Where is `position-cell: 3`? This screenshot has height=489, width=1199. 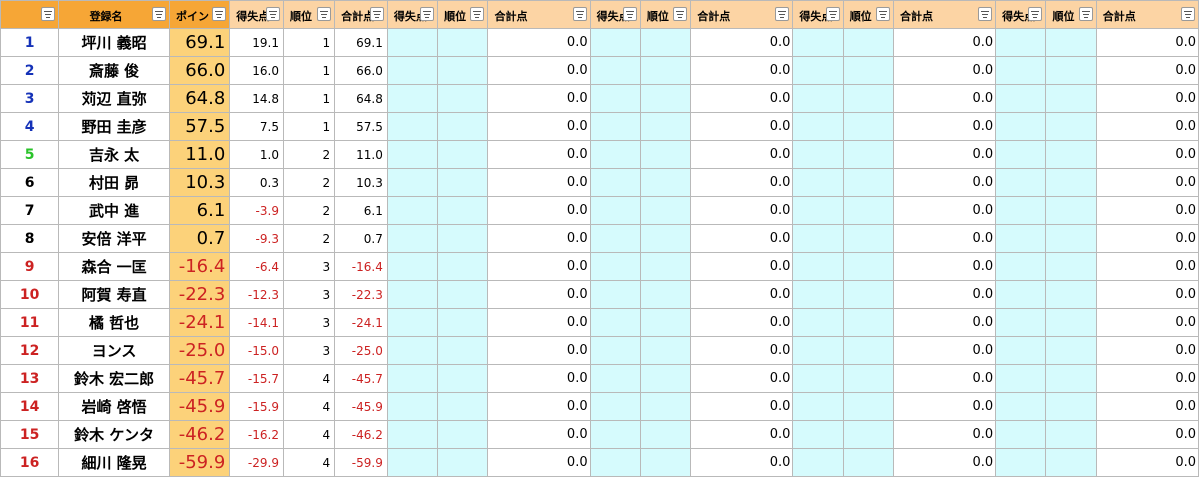
position-cell: 3 is located at coordinates (309, 322).